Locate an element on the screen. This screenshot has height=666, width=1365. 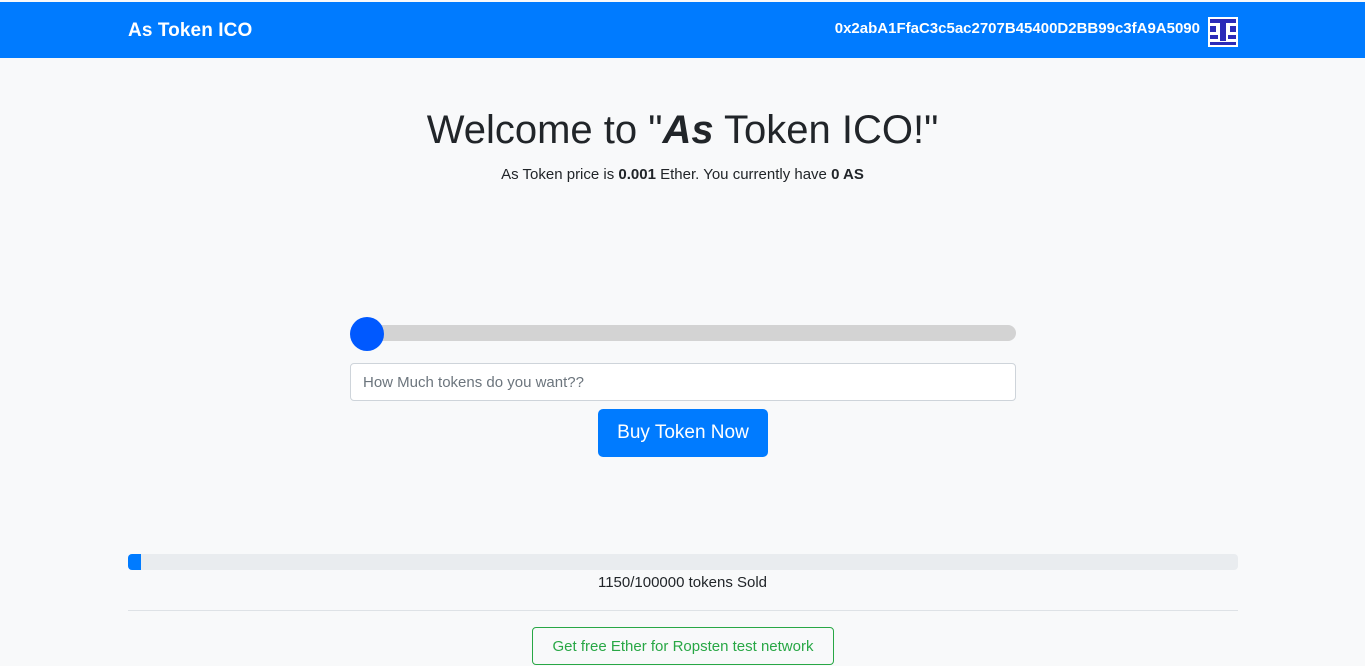
price-value: 0.001 is located at coordinates (637, 174).